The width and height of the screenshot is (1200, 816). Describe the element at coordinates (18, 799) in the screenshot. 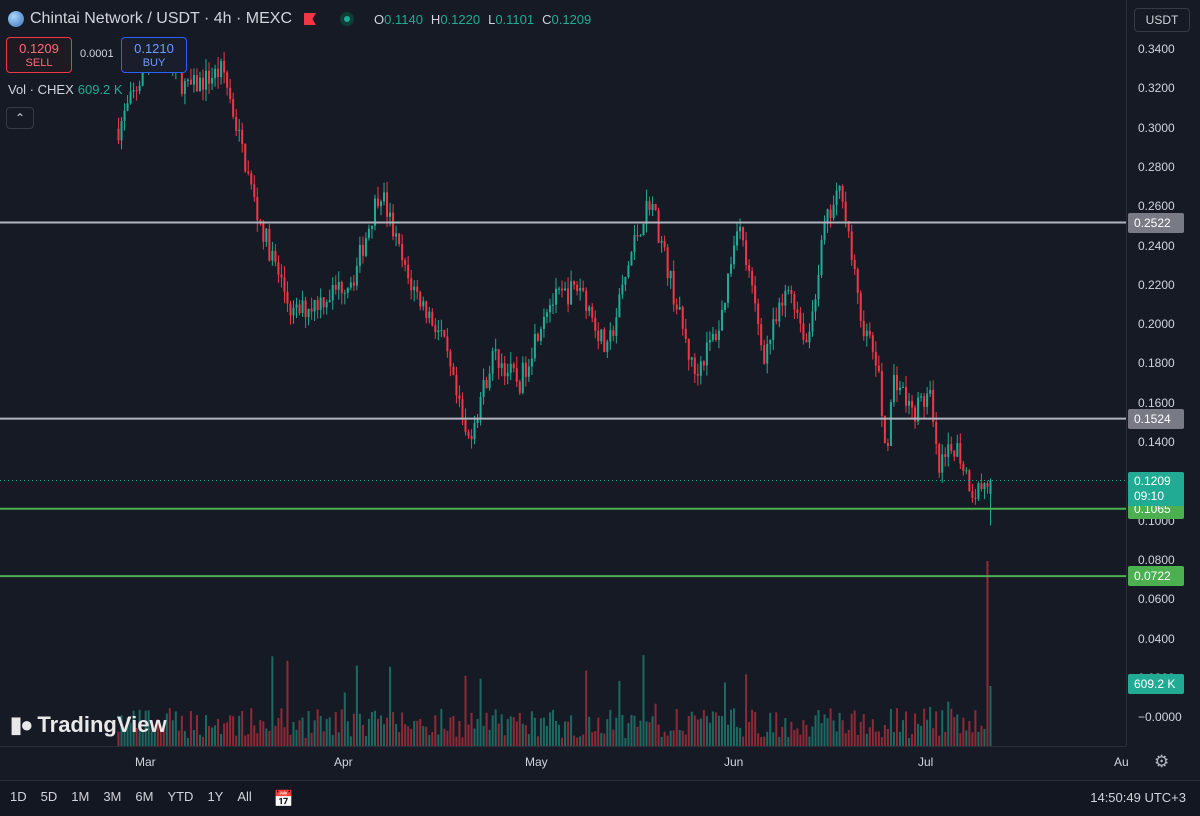

I see `range-1d: 1D` at that location.